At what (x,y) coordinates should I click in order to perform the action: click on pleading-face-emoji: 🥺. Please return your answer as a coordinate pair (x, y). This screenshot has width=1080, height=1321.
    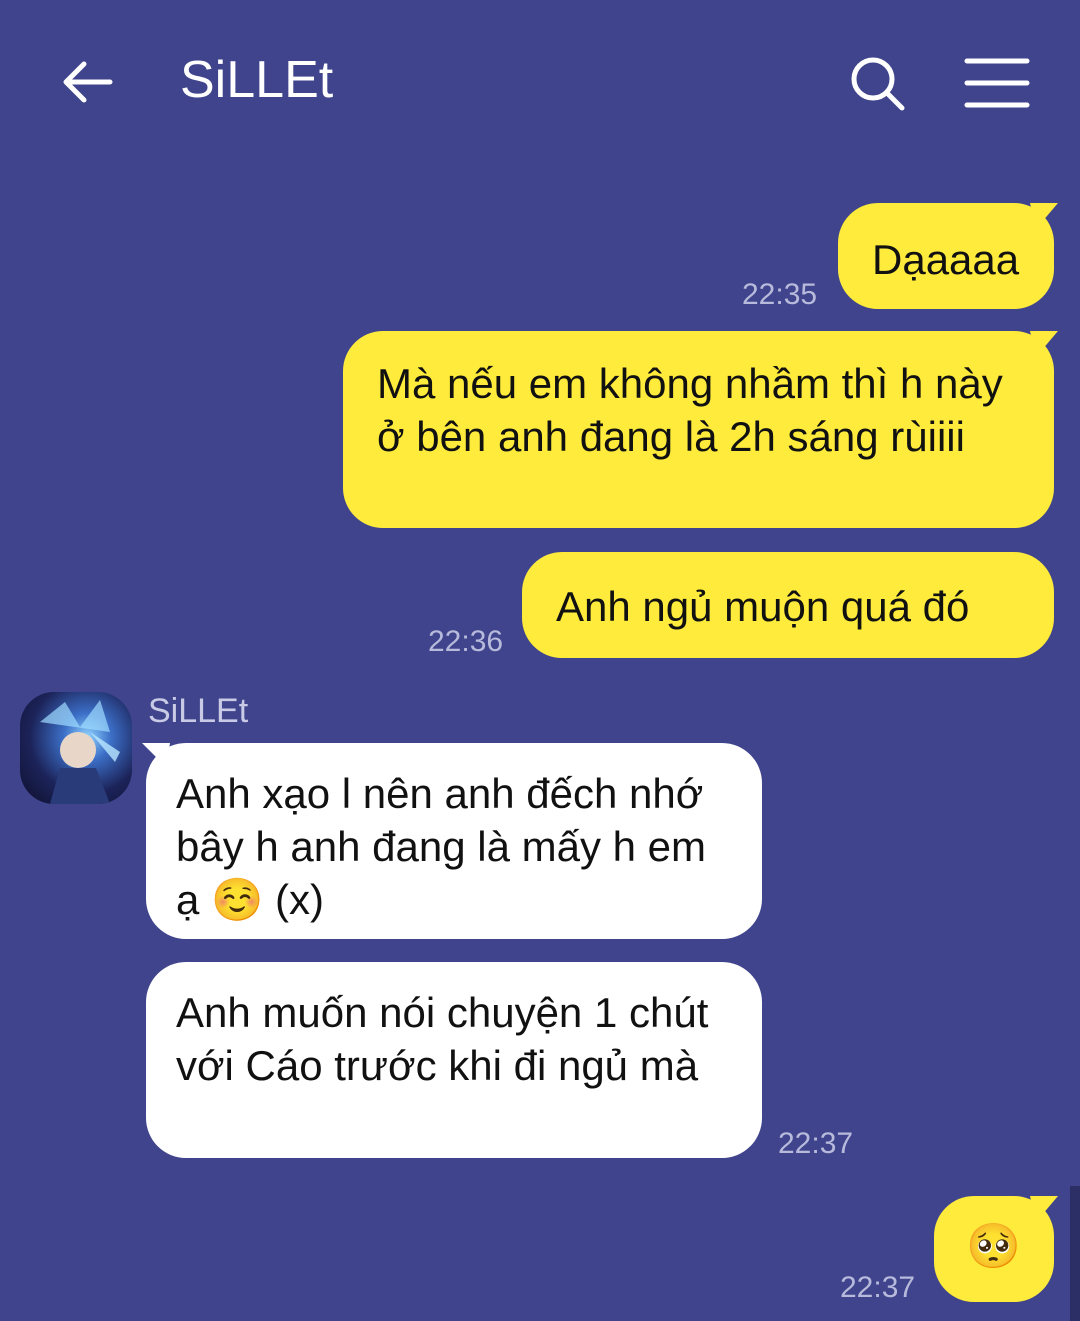
    Looking at the image, I should click on (993, 1246).